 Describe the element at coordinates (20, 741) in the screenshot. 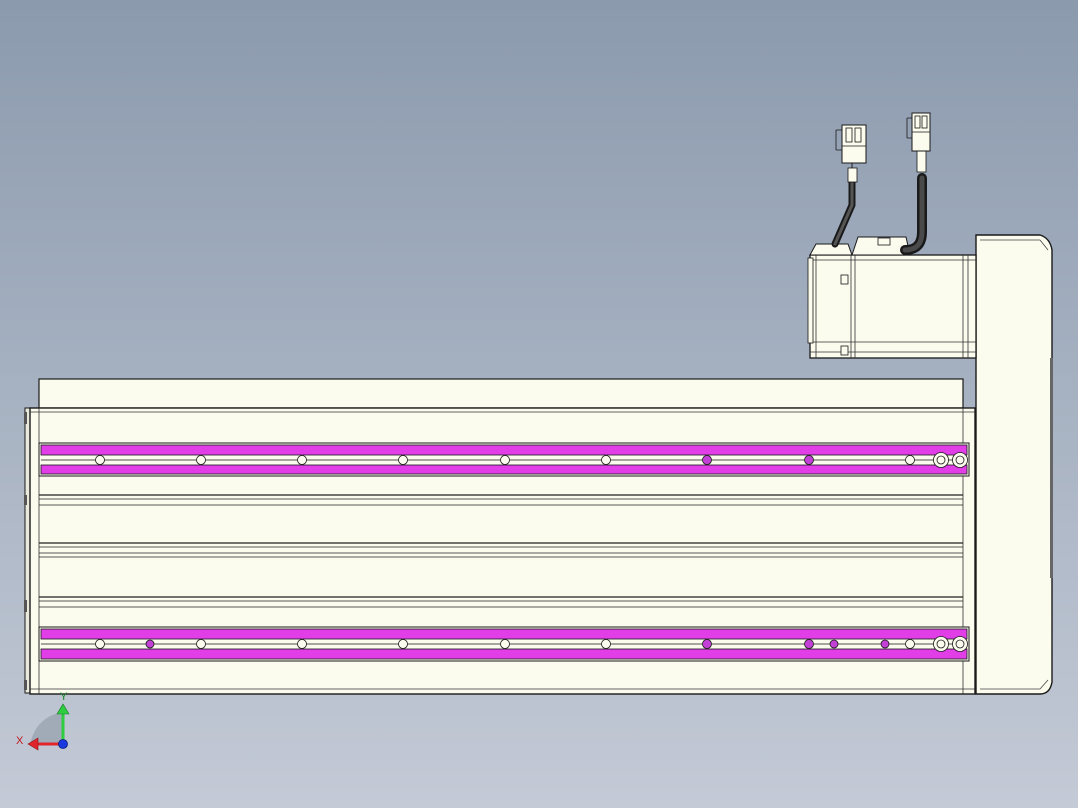

I see `x-axis-label: X` at that location.